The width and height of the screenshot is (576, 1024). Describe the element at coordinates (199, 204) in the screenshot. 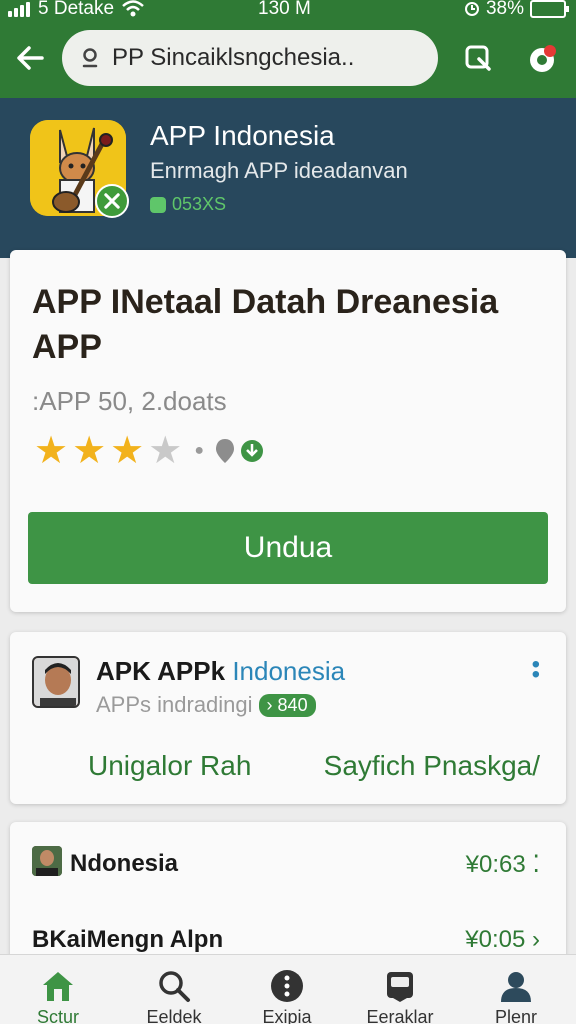

I see `app-meta-text: 053XS` at that location.